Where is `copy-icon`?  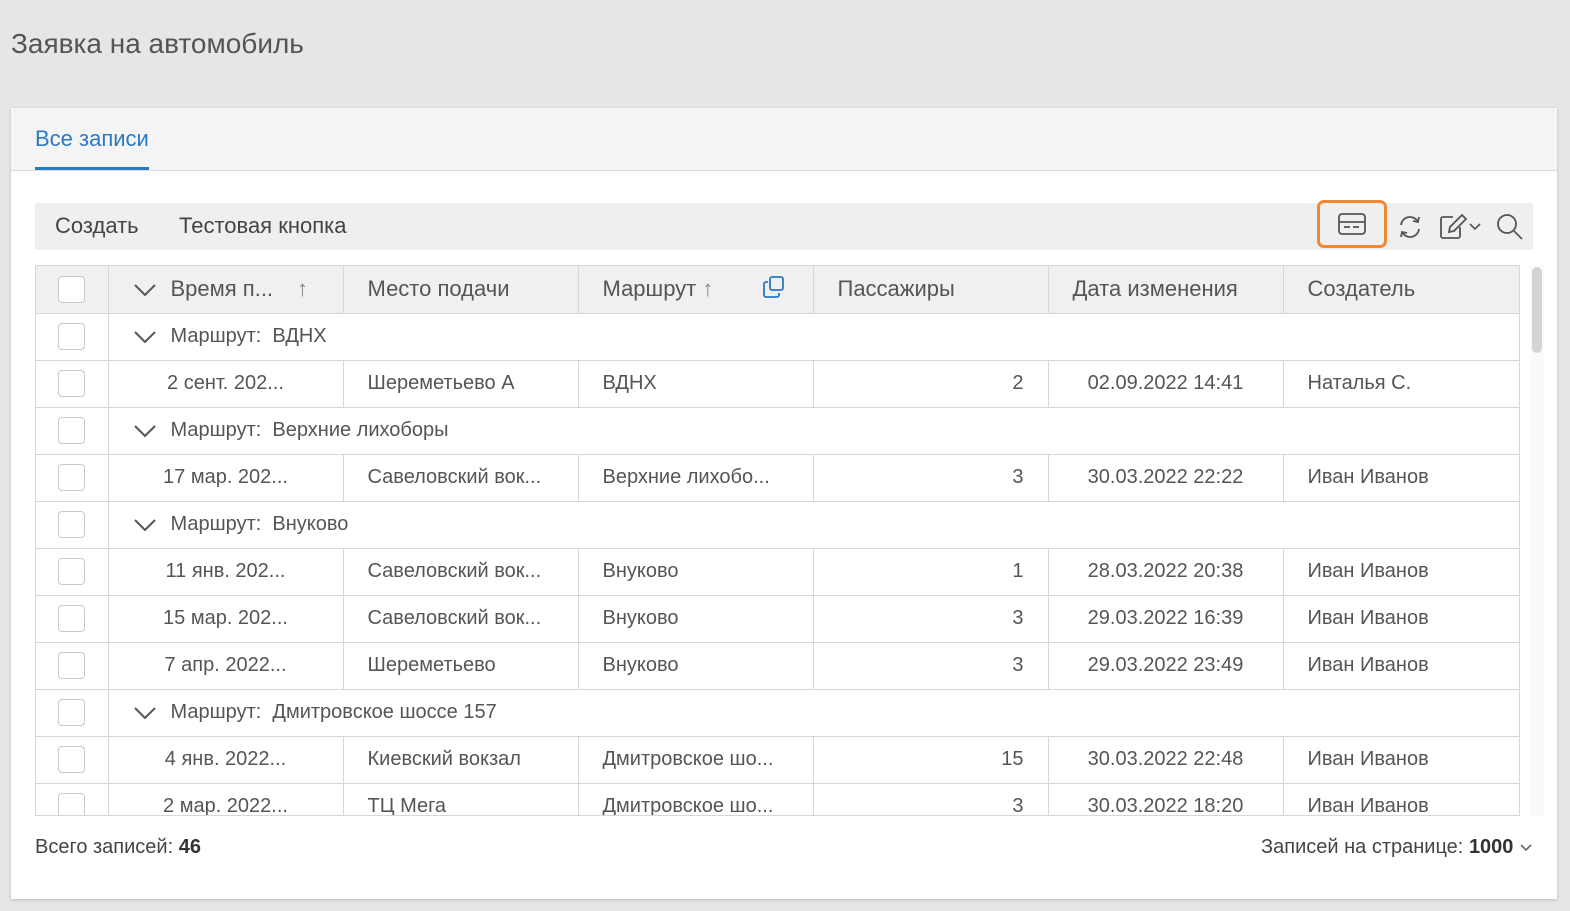
copy-icon is located at coordinates (773, 287).